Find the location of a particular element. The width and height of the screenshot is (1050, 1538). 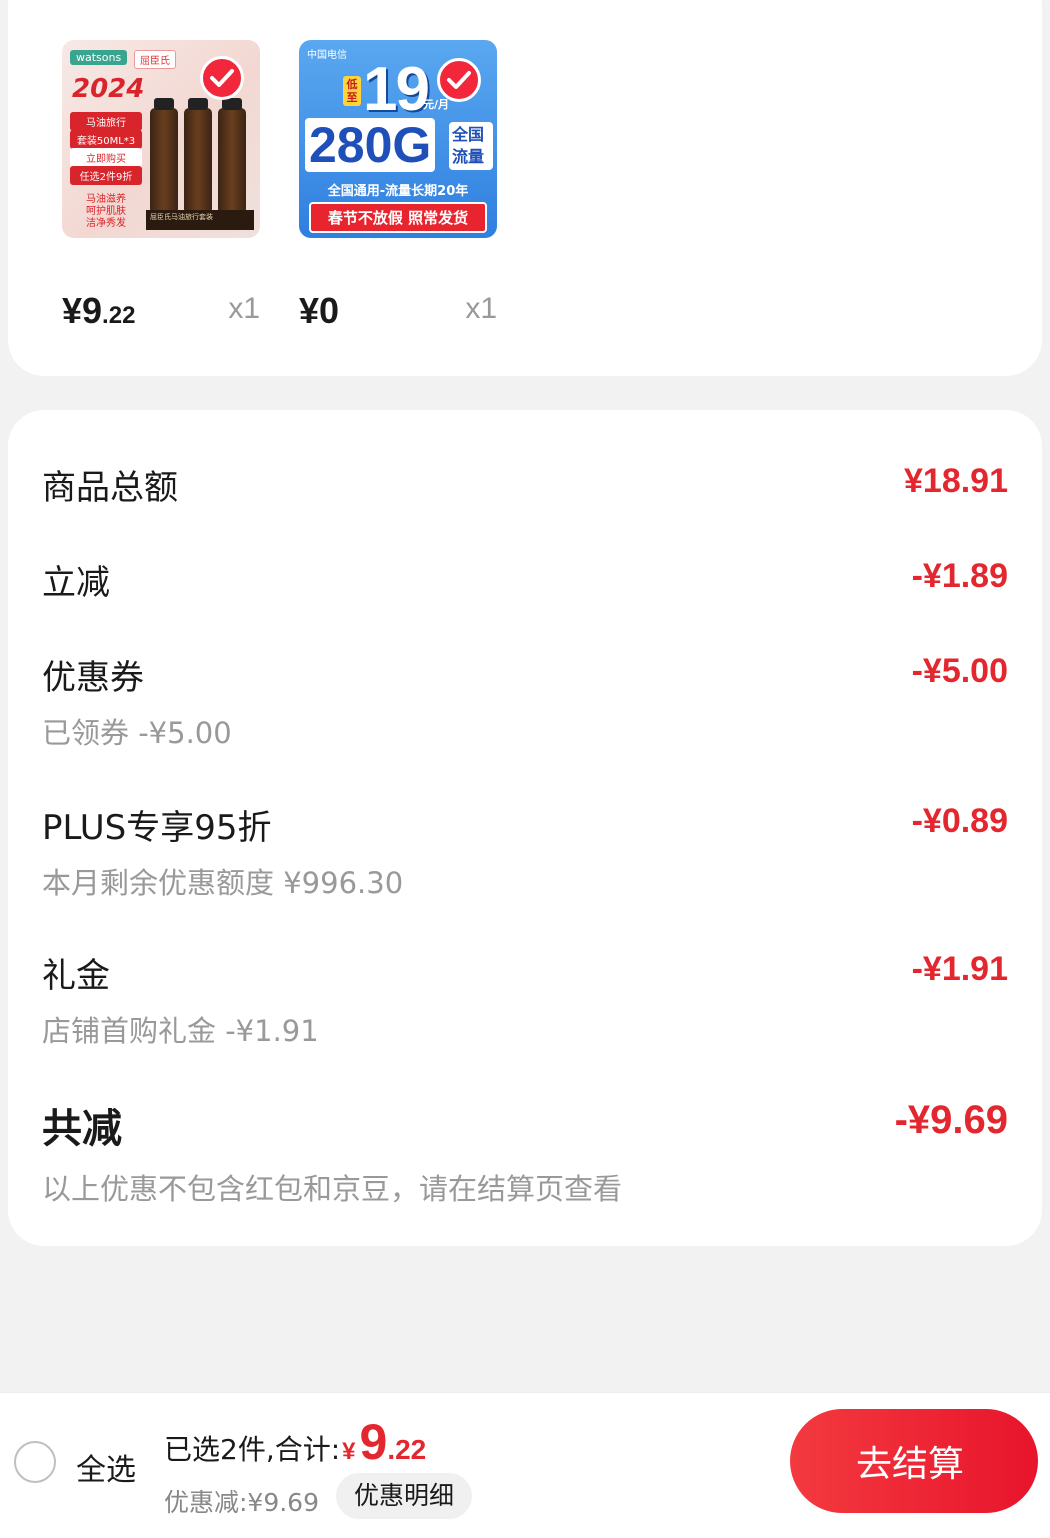

product-price: ¥0 is located at coordinates (319, 311).